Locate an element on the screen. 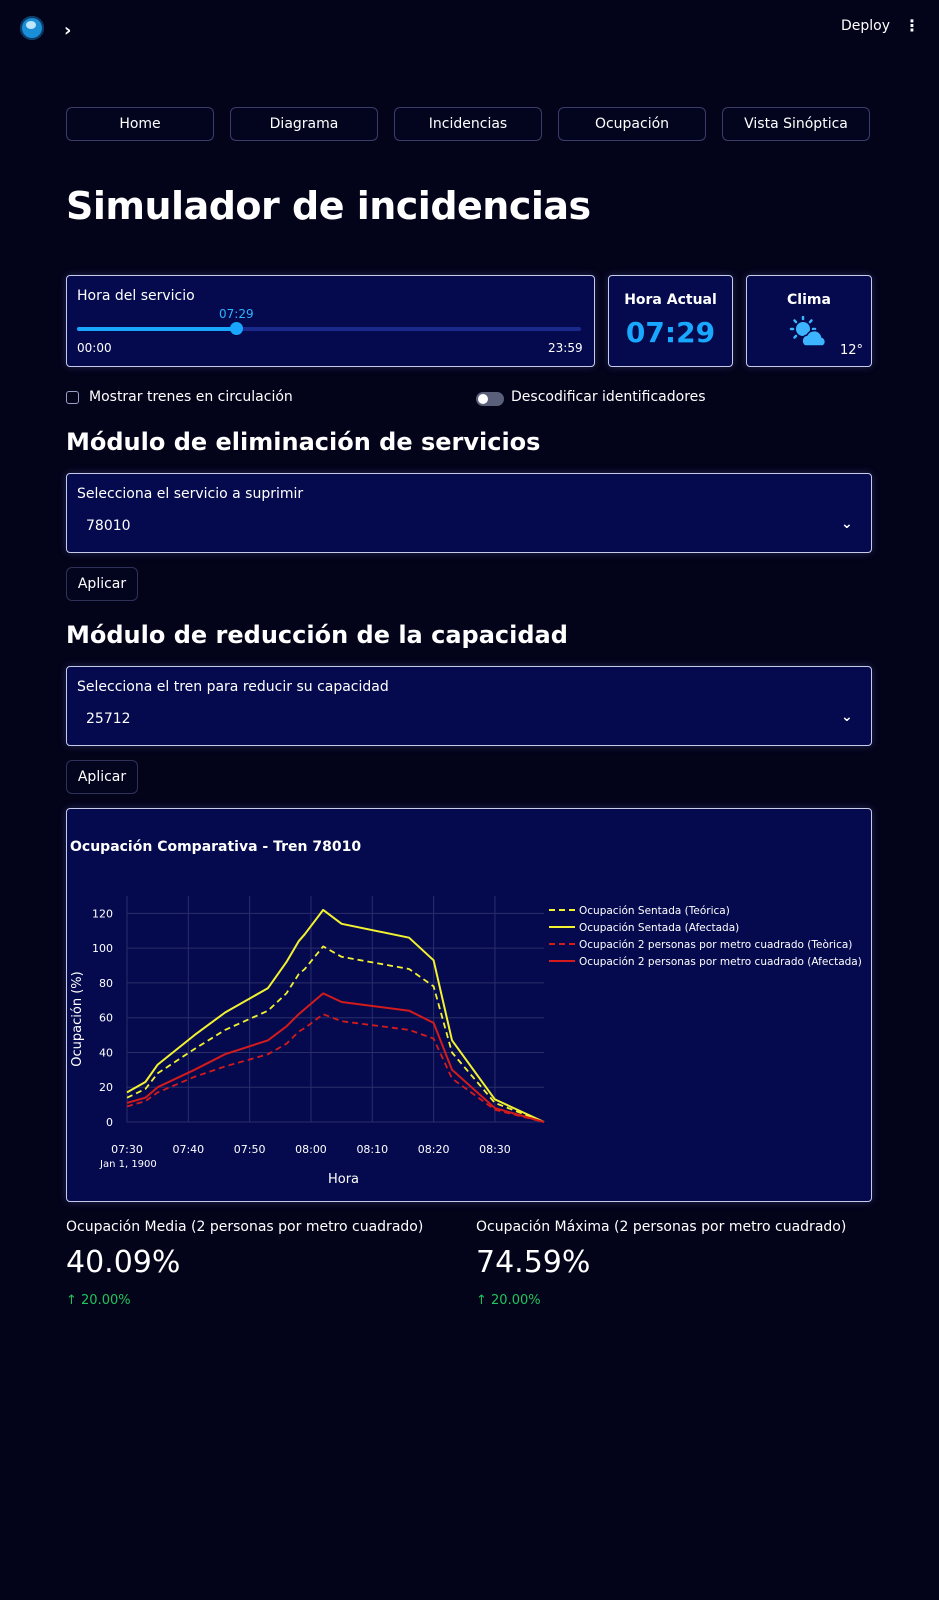 The image size is (939, 1600). y-tick-label: 100 is located at coordinates (102, 948).